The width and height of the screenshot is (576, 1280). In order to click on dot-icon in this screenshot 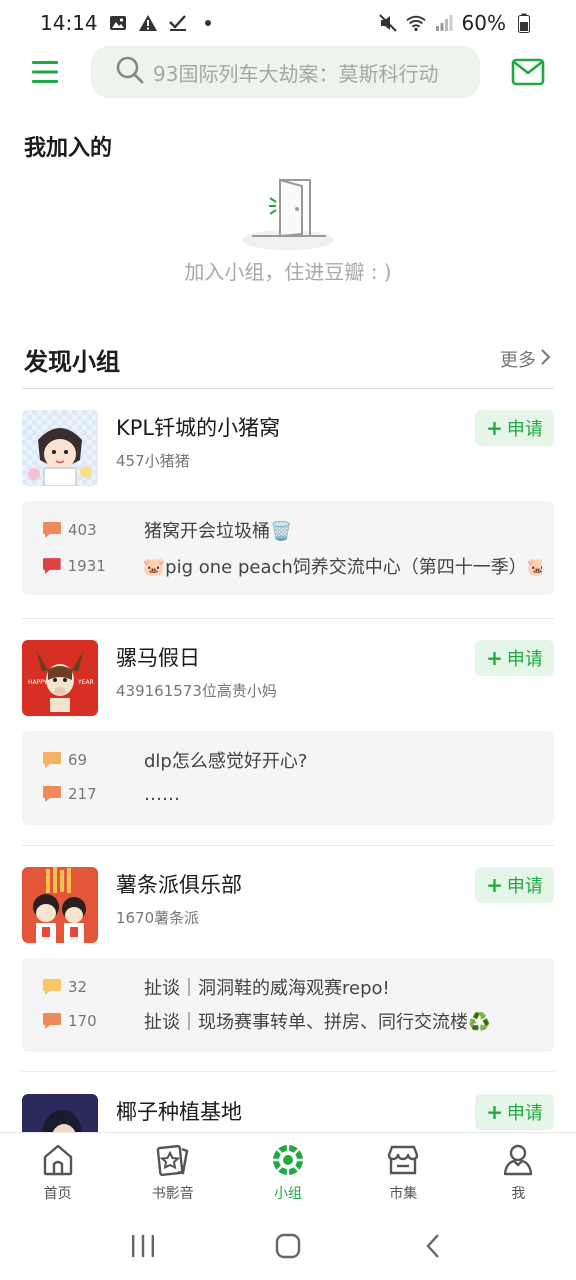, I will do `click(208, 23)`.